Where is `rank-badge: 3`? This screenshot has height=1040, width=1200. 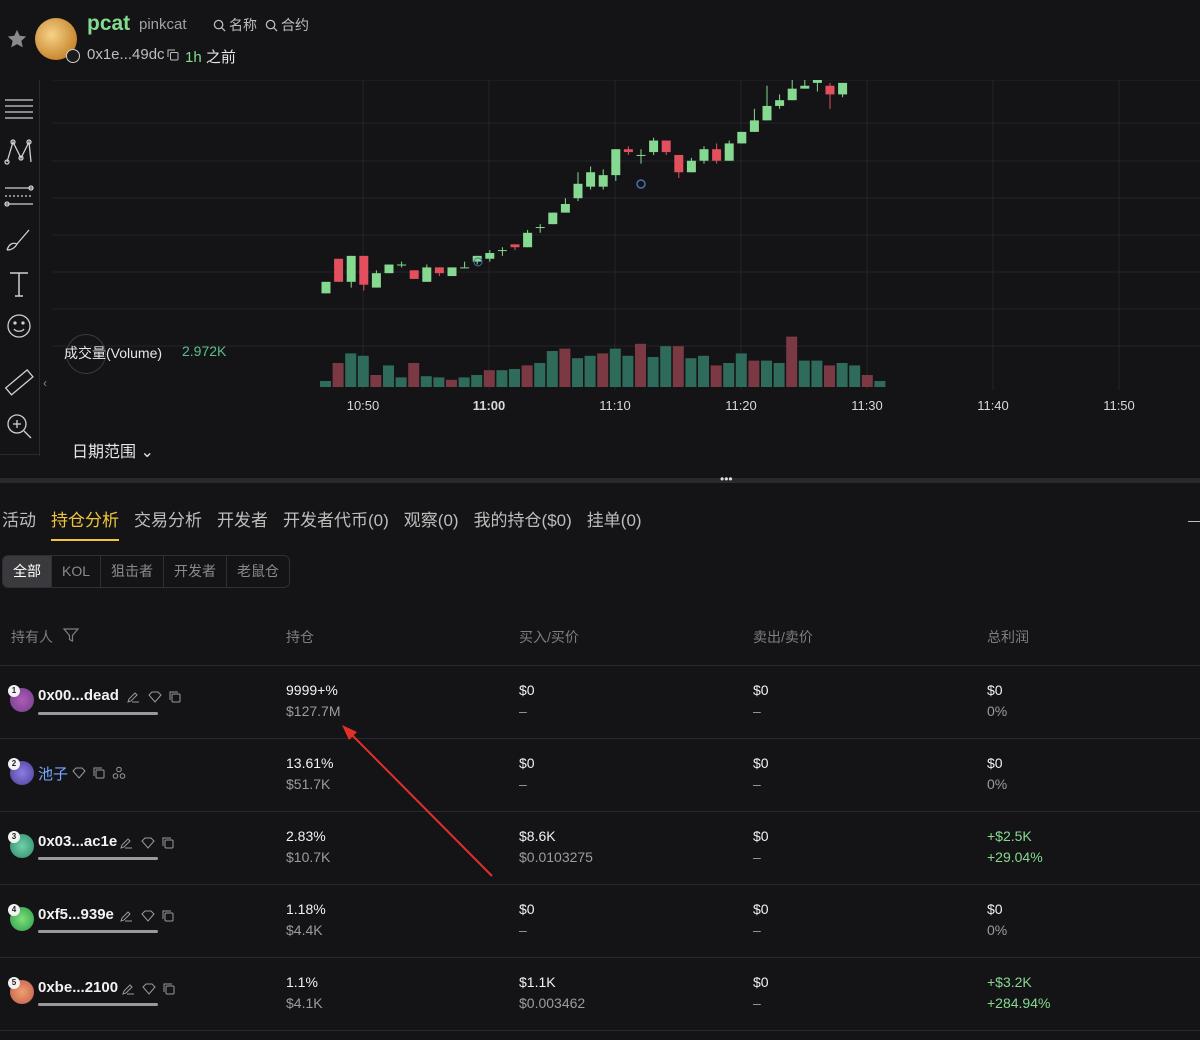
rank-badge: 3 is located at coordinates (14, 837).